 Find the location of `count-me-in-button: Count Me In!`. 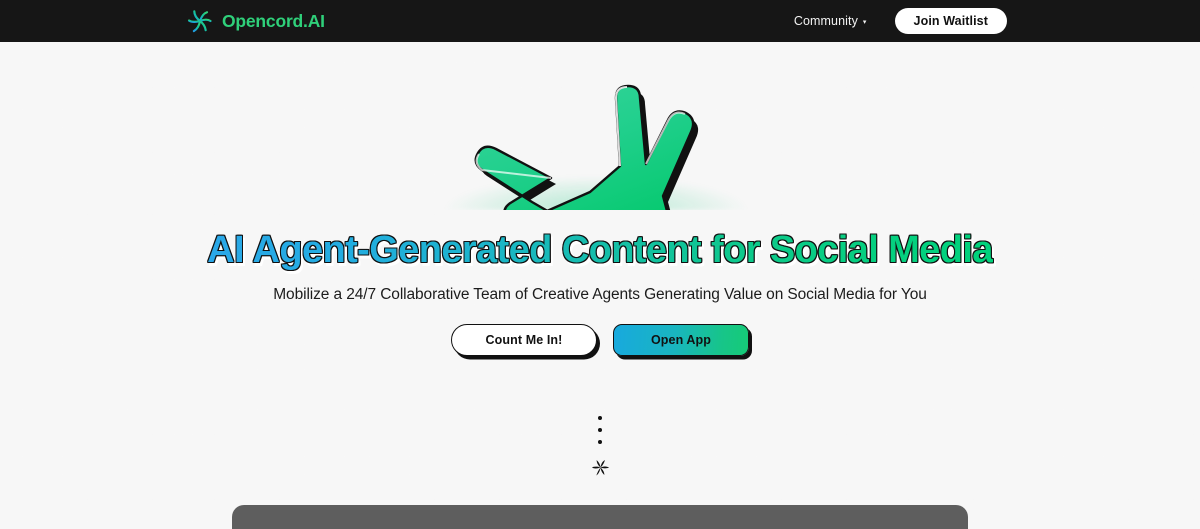

count-me-in-button: Count Me In! is located at coordinates (524, 340).